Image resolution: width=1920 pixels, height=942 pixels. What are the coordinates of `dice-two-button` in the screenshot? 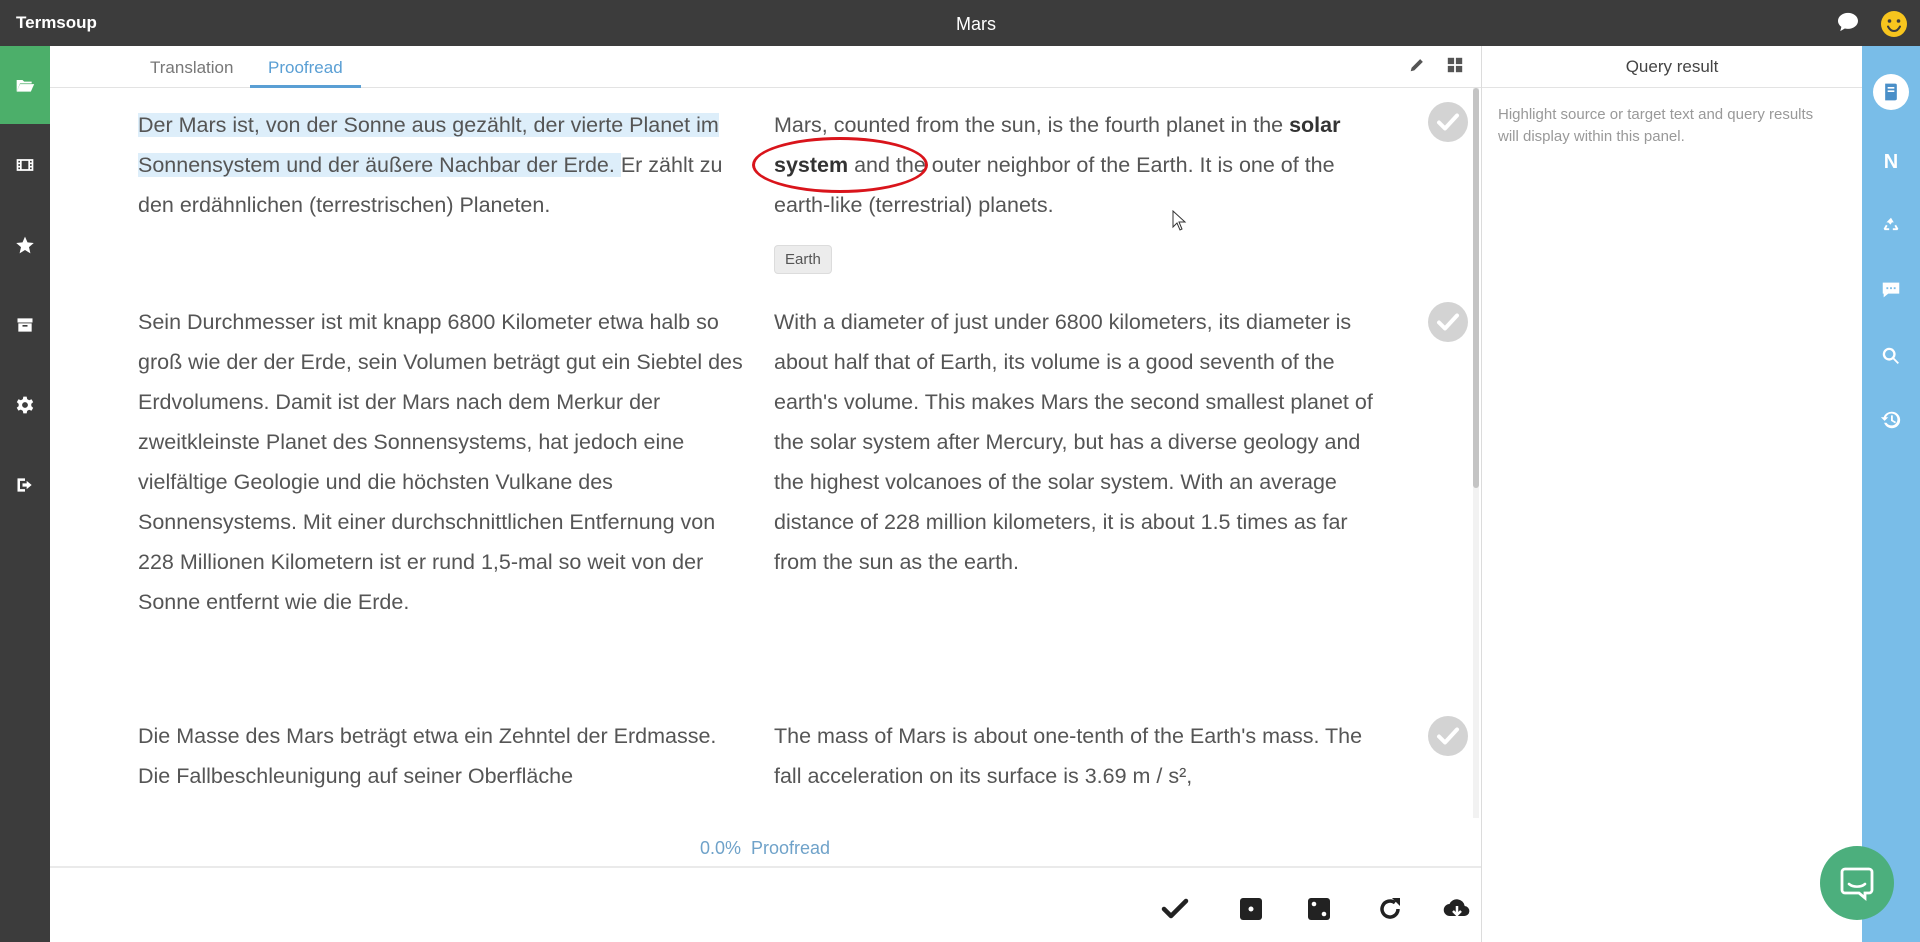 It's located at (1319, 909).